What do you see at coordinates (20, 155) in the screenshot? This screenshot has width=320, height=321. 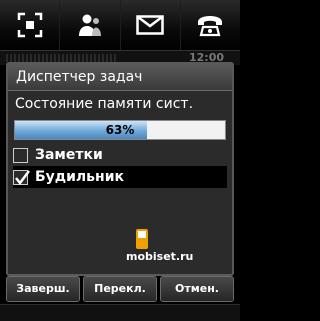 I see `checkbox-notes` at bounding box center [20, 155].